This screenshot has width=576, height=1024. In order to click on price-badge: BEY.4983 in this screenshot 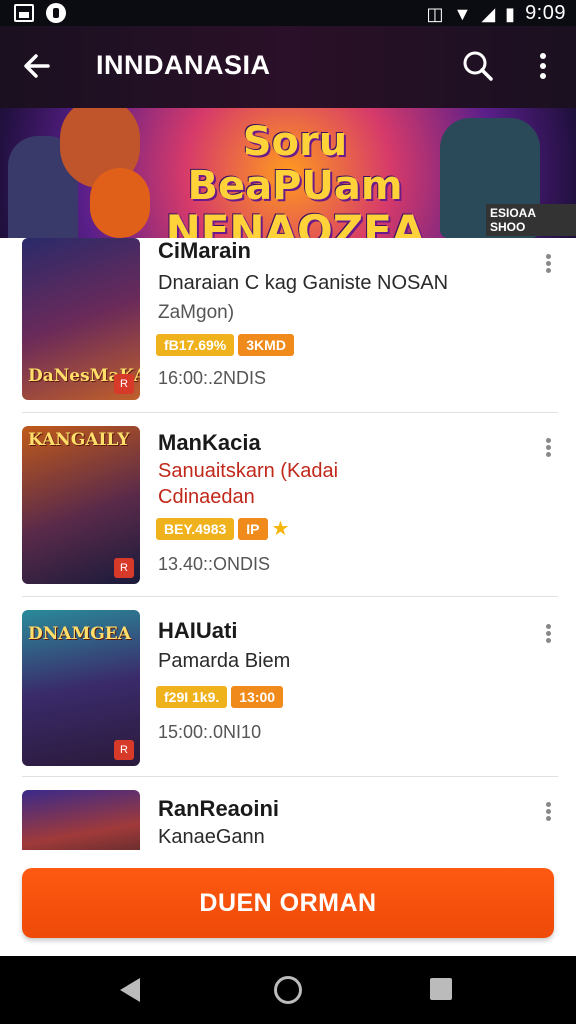, I will do `click(195, 529)`.